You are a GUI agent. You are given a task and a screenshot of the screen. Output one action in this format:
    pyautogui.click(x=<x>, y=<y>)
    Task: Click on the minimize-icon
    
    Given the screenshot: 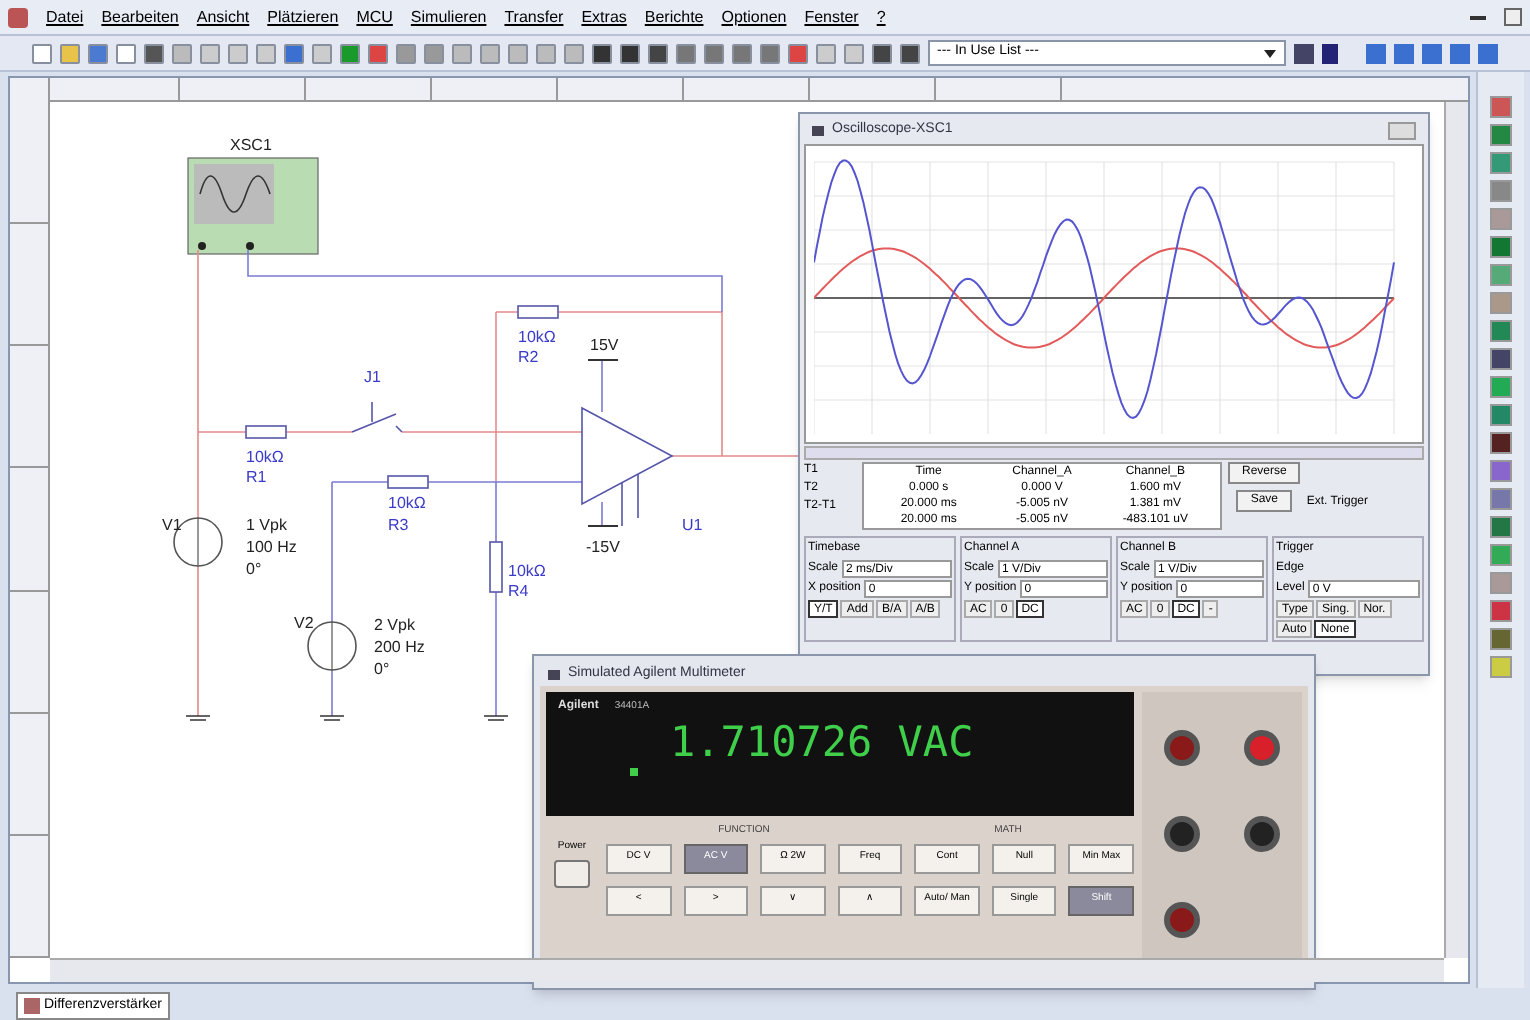 What is the action you would take?
    pyautogui.click(x=1478, y=17)
    